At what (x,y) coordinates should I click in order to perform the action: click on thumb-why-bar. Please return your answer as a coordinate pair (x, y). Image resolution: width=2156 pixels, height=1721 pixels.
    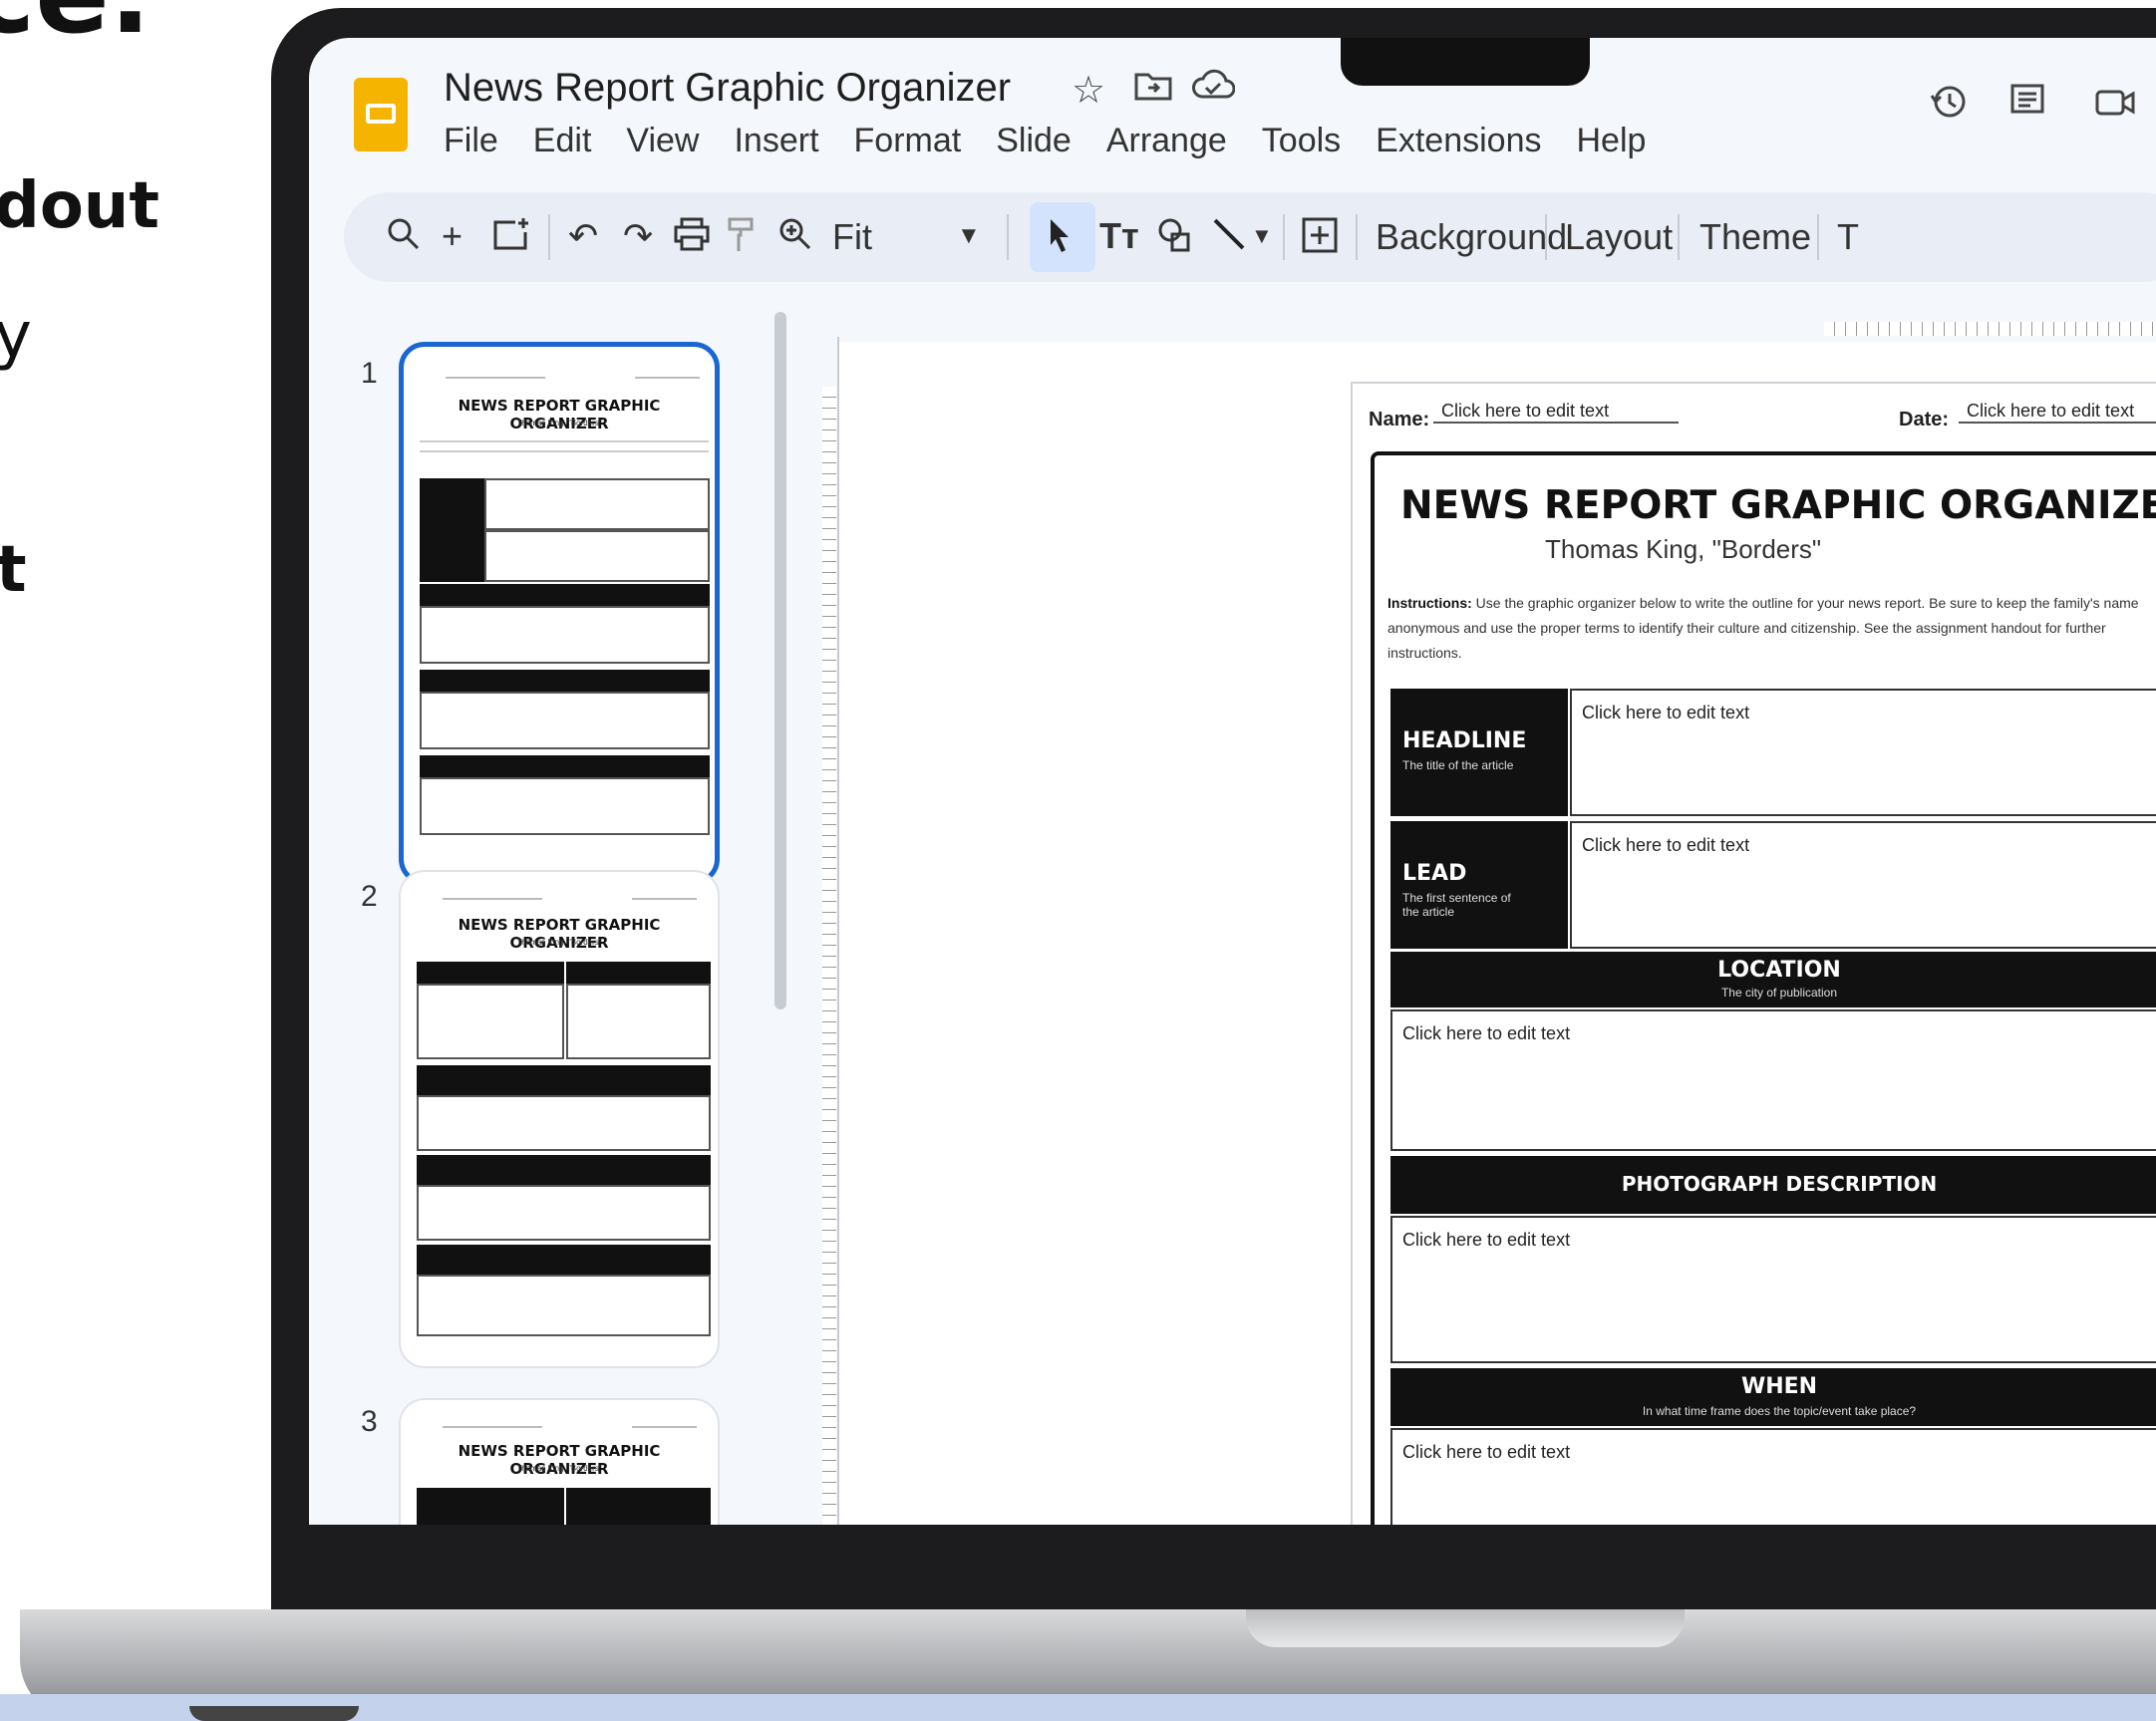
    Looking at the image, I should click on (490, 1506).